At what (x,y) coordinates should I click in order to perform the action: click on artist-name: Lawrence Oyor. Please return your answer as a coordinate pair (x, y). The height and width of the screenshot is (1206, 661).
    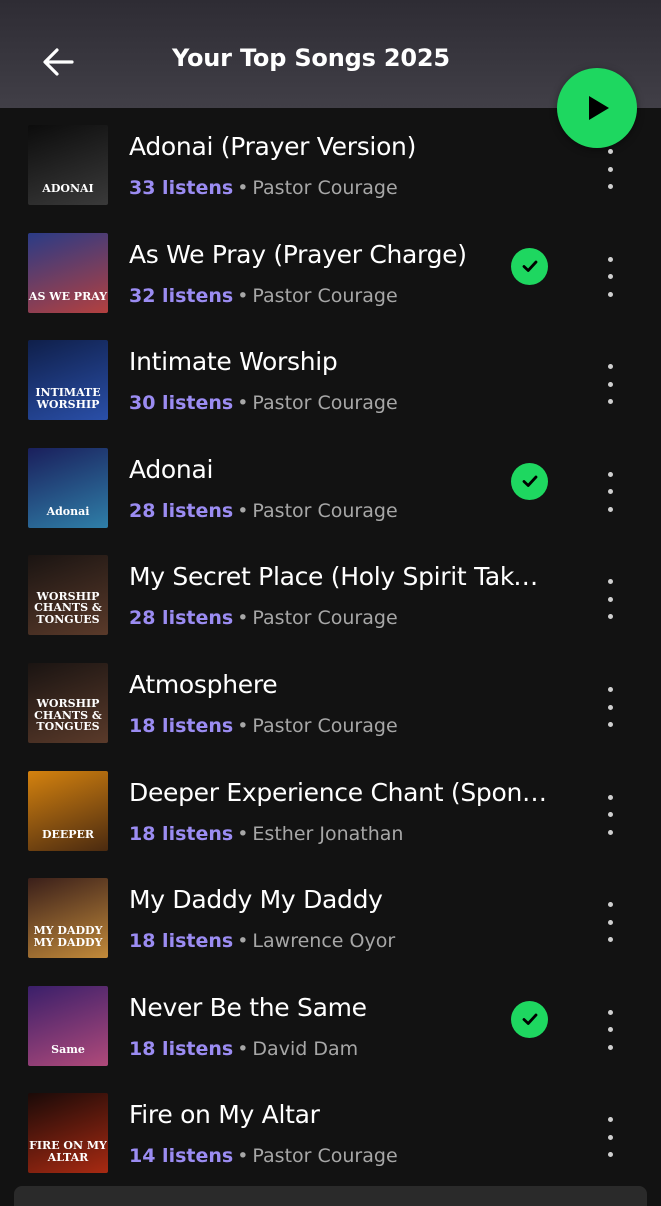
    Looking at the image, I should click on (324, 941).